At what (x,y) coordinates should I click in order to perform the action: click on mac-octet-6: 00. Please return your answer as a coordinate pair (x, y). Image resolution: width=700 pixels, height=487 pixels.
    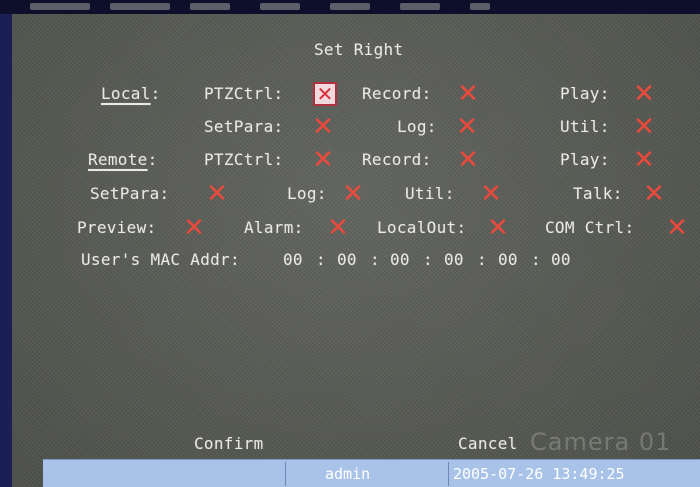
    Looking at the image, I should click on (561, 260).